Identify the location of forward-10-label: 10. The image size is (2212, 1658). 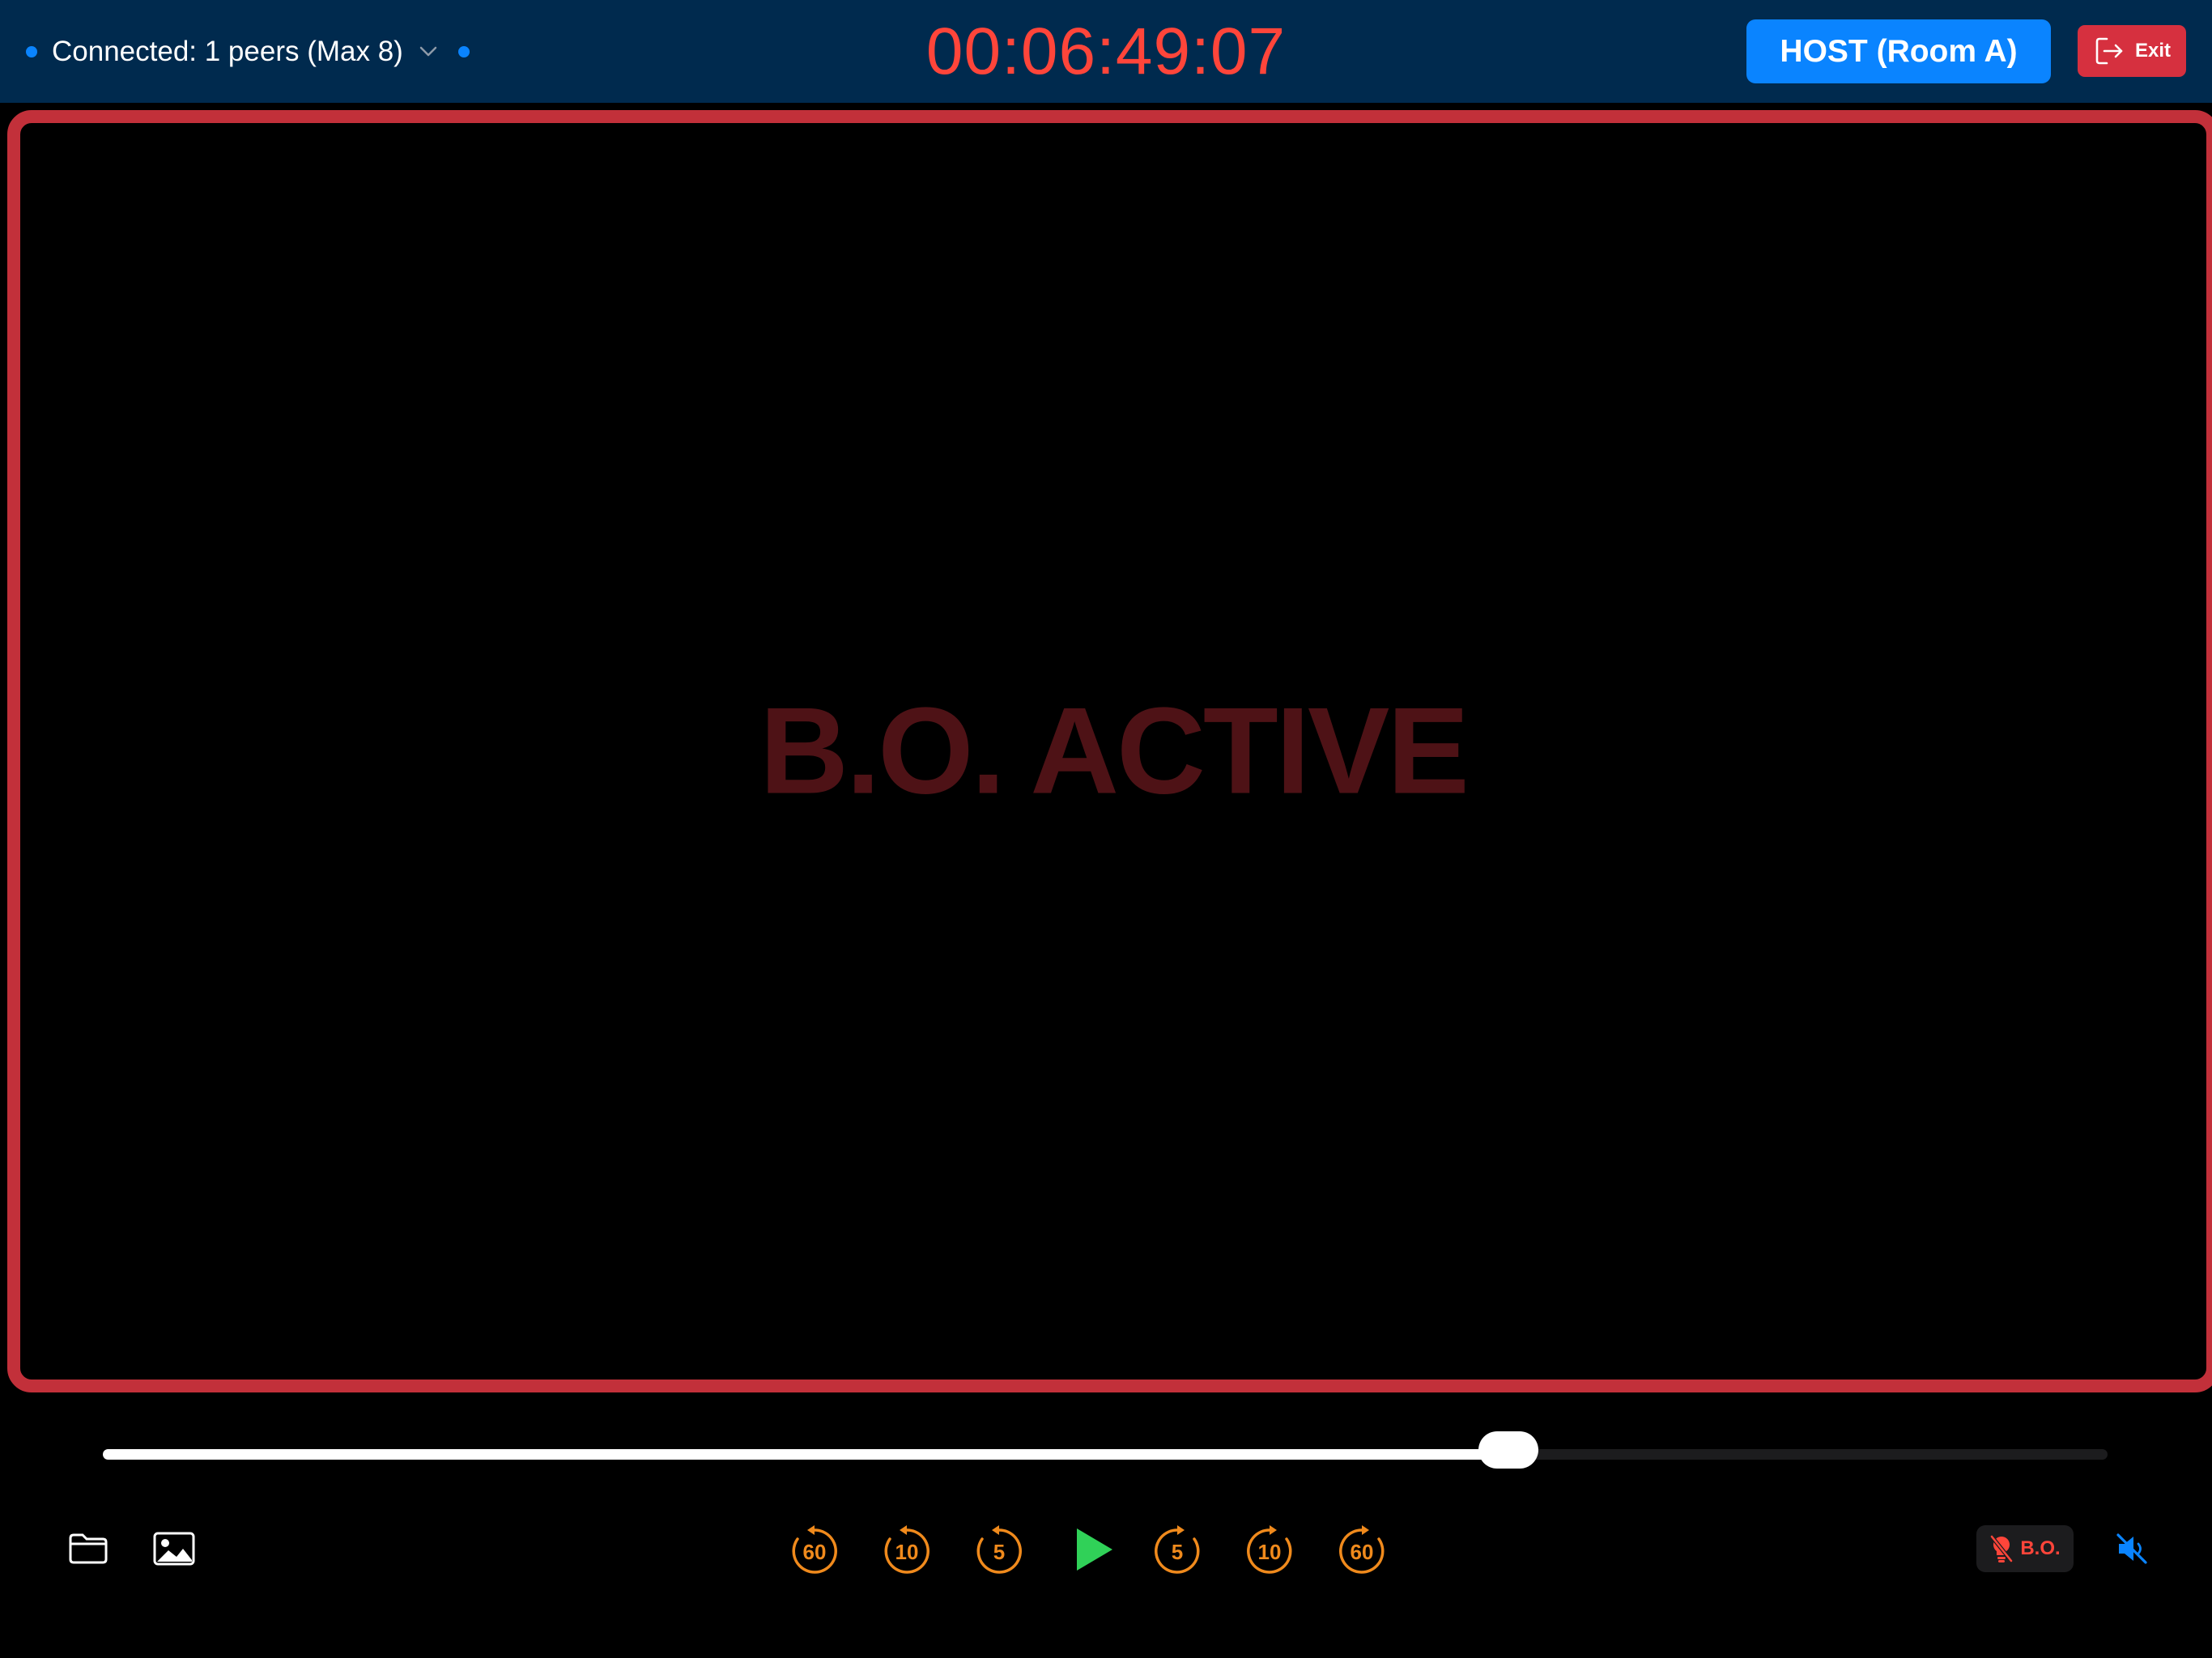
(1270, 1552).